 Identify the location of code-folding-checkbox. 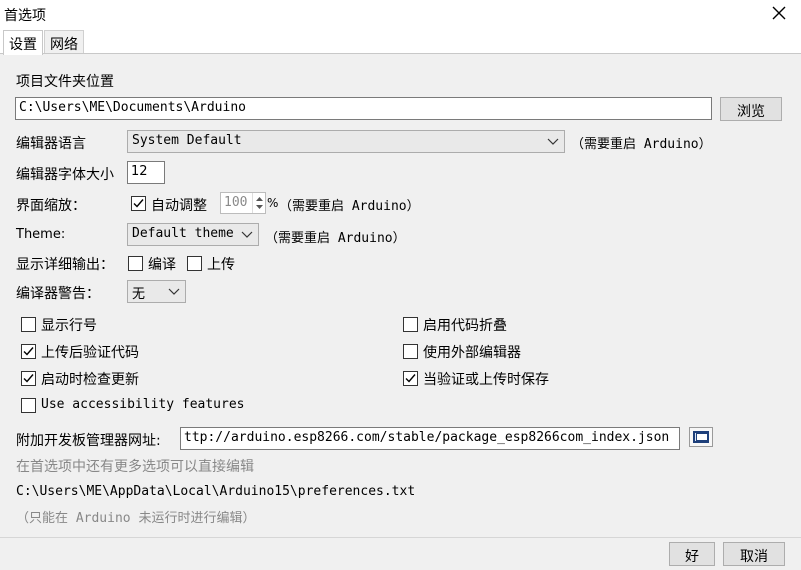
(410, 324).